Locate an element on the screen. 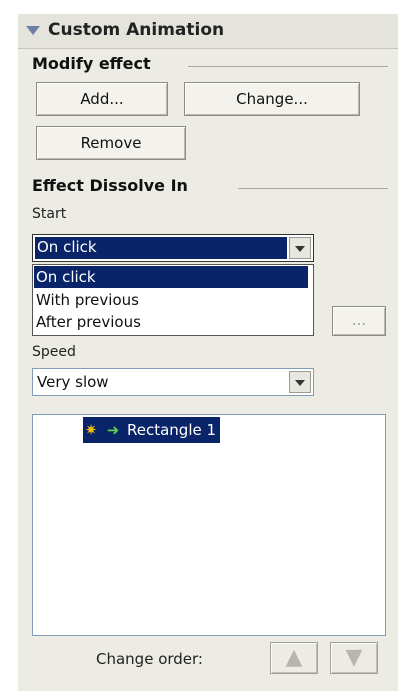 This screenshot has width=398, height=691. effect-star-icon: ✷ is located at coordinates (91, 430).